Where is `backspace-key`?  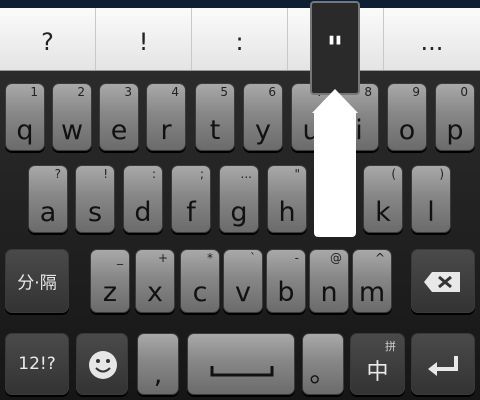 backspace-key is located at coordinates (443, 281).